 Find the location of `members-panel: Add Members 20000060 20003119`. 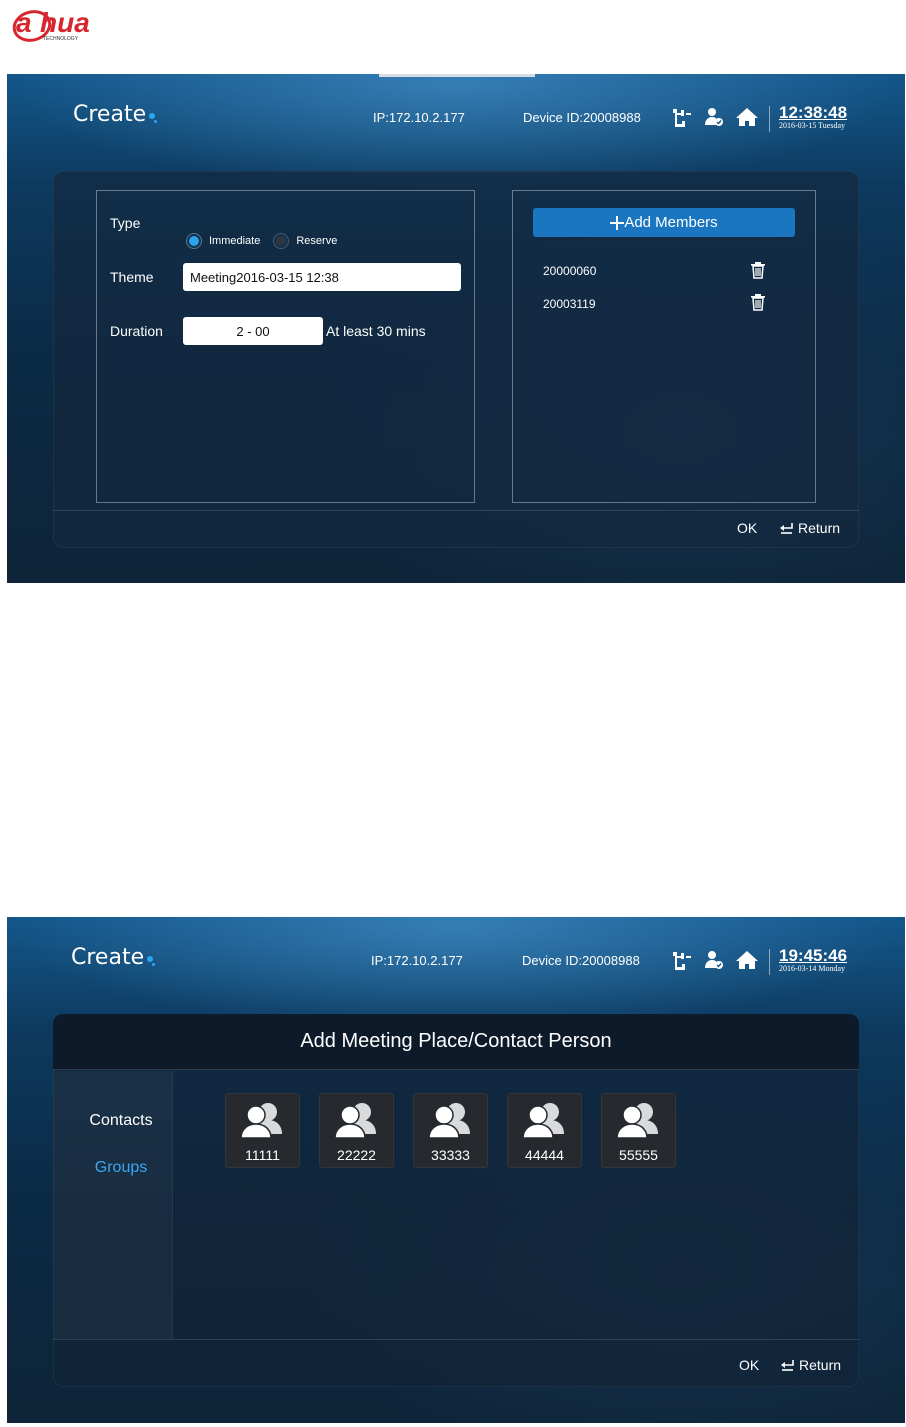

members-panel: Add Members 20000060 20003119 is located at coordinates (664, 346).